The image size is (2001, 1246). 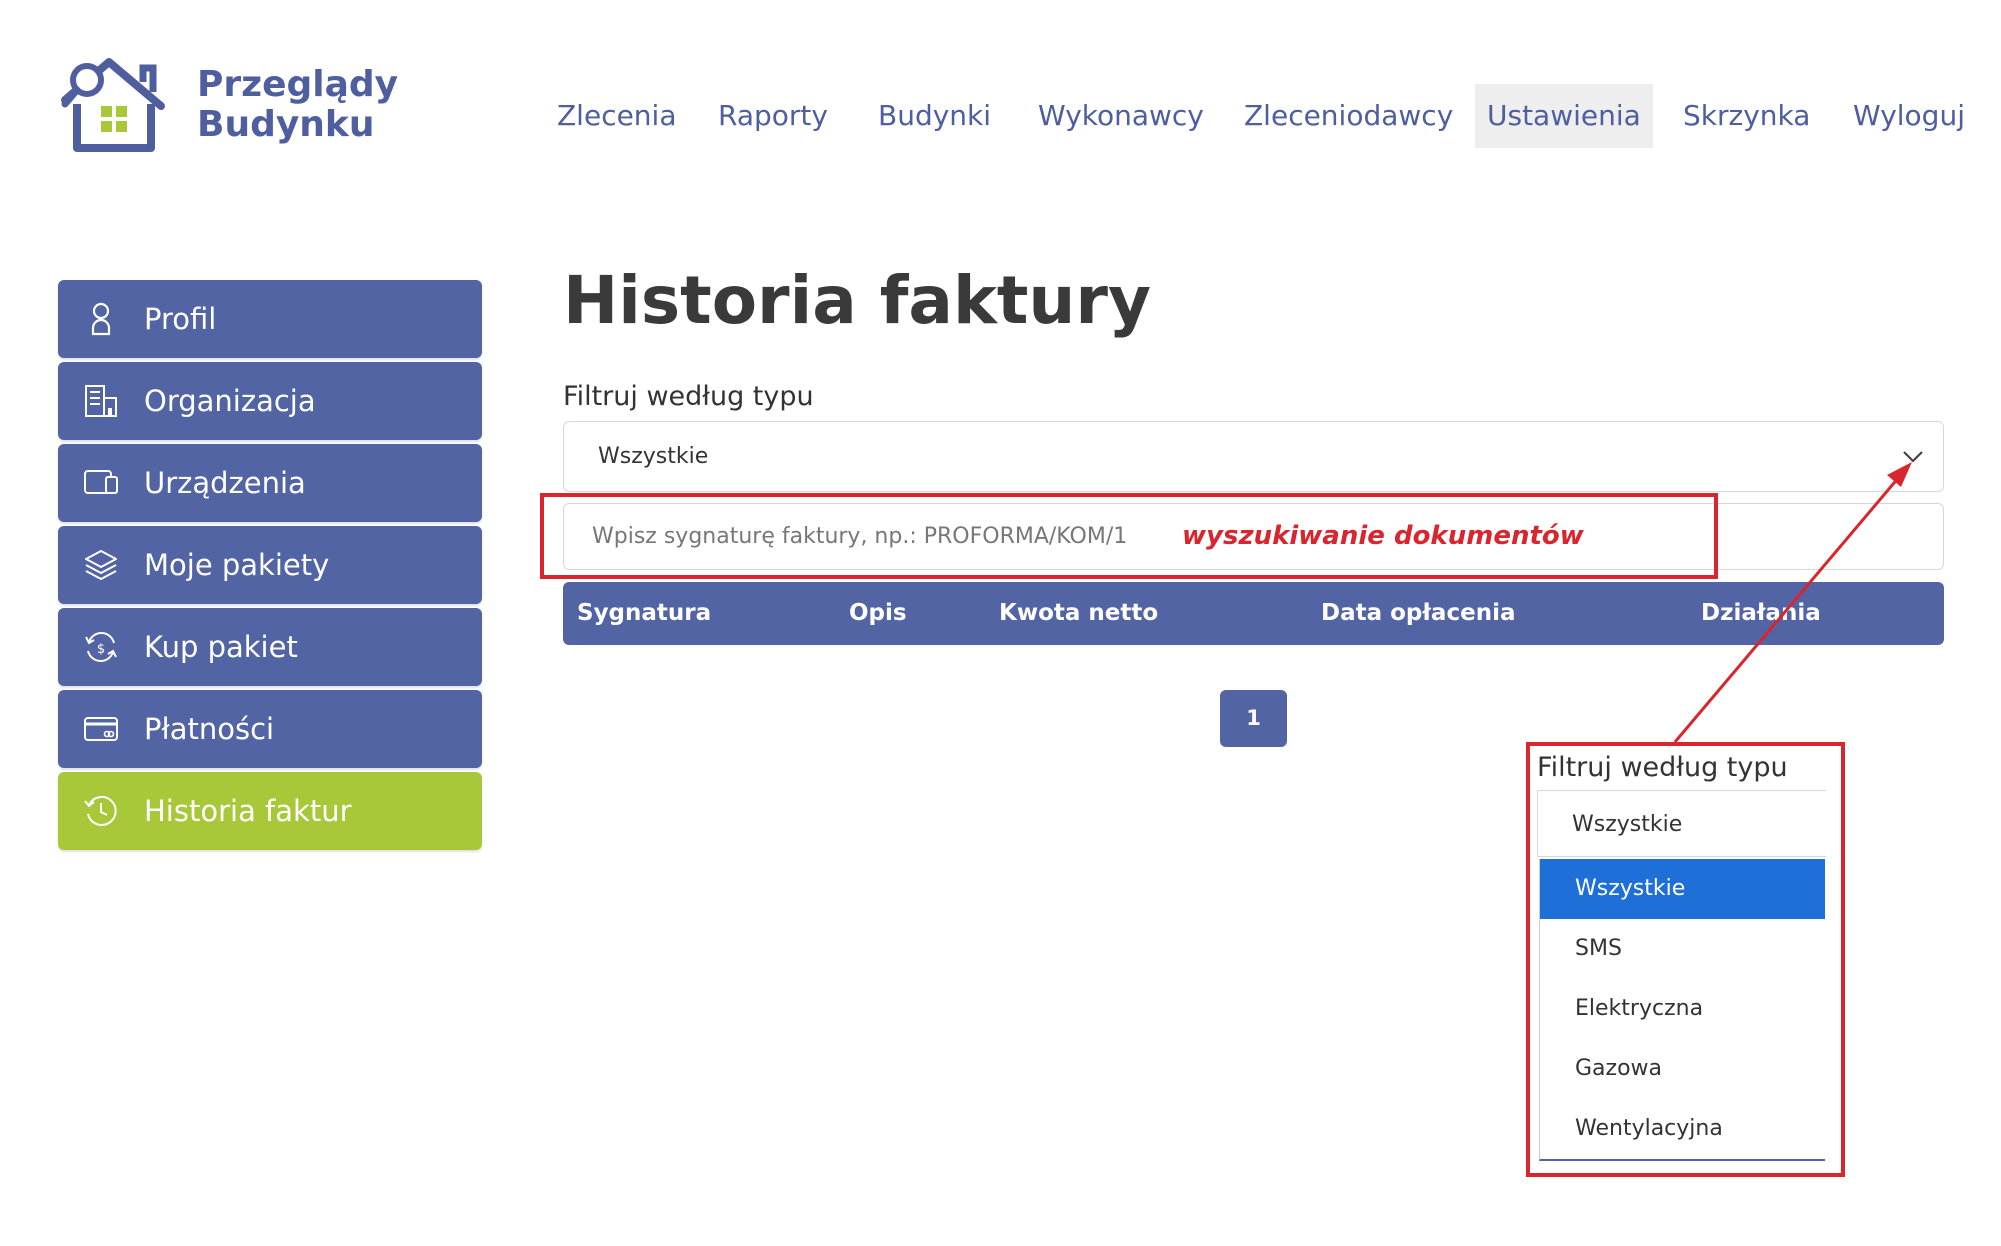 What do you see at coordinates (1909, 116) in the screenshot?
I see `nav-wyloguj: Wyloguj` at bounding box center [1909, 116].